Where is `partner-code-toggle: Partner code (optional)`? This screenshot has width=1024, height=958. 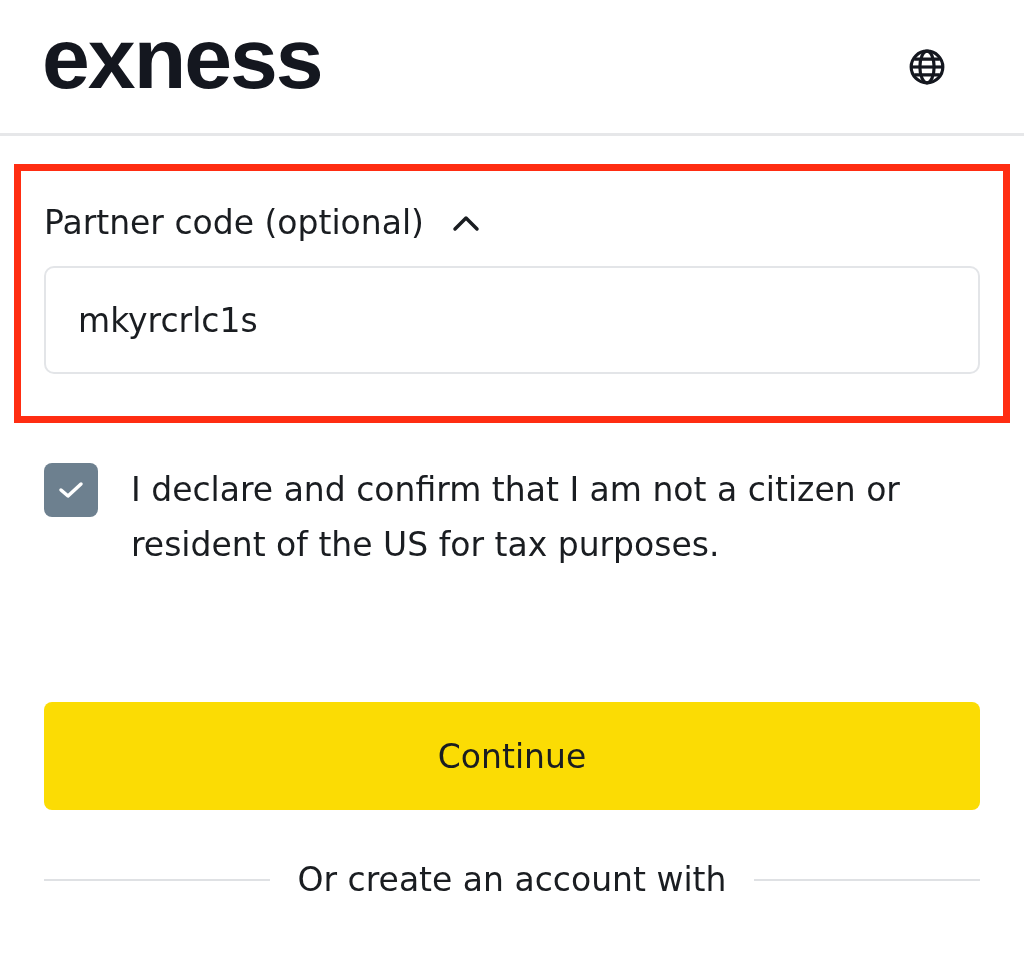 partner-code-toggle: Partner code (optional) is located at coordinates (262, 222).